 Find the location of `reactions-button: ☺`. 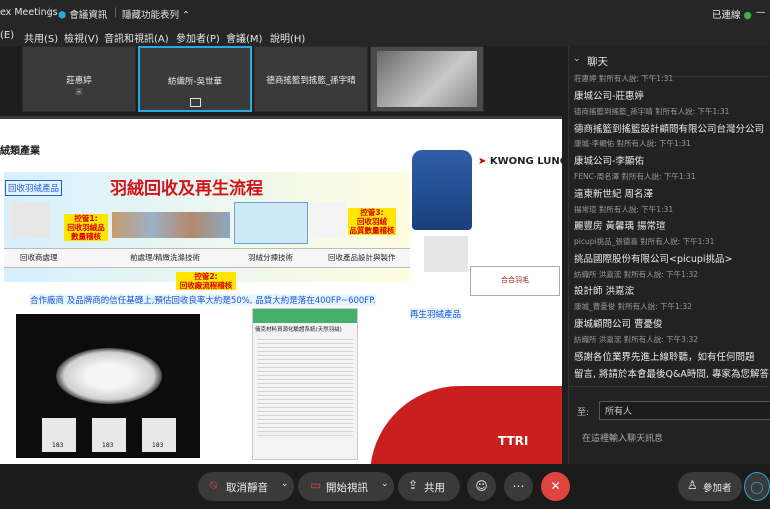

reactions-button: ☺ is located at coordinates (481, 486).